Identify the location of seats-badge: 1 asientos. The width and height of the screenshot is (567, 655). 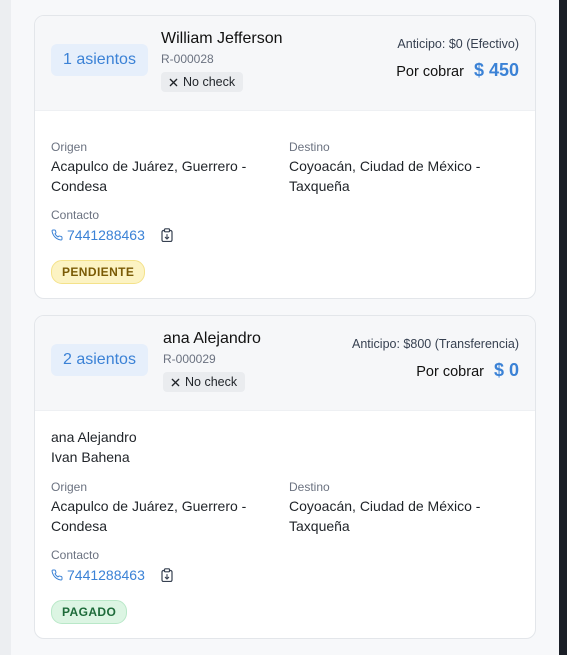
(99, 60).